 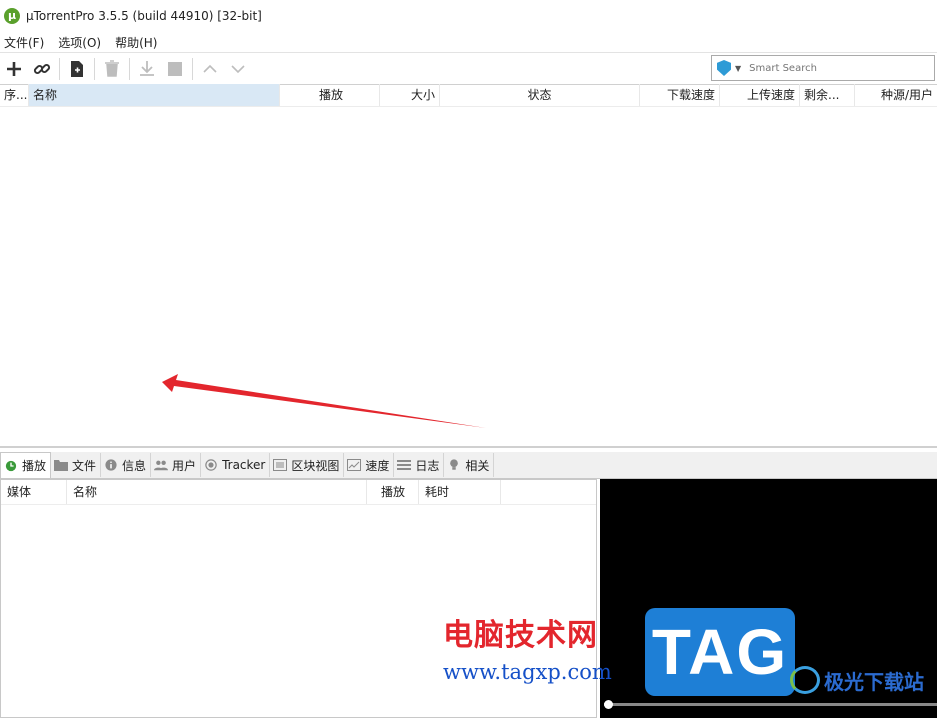 I want to click on col-media-play: 播放, so click(x=393, y=492).